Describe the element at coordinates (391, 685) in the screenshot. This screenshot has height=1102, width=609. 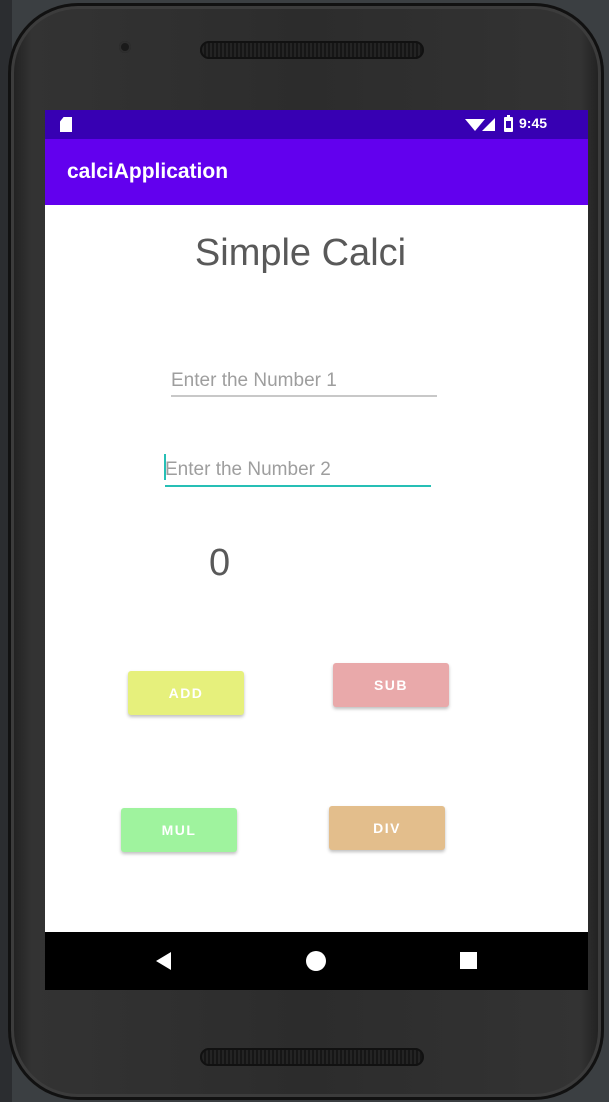
I see `sub-button: SUB` at that location.